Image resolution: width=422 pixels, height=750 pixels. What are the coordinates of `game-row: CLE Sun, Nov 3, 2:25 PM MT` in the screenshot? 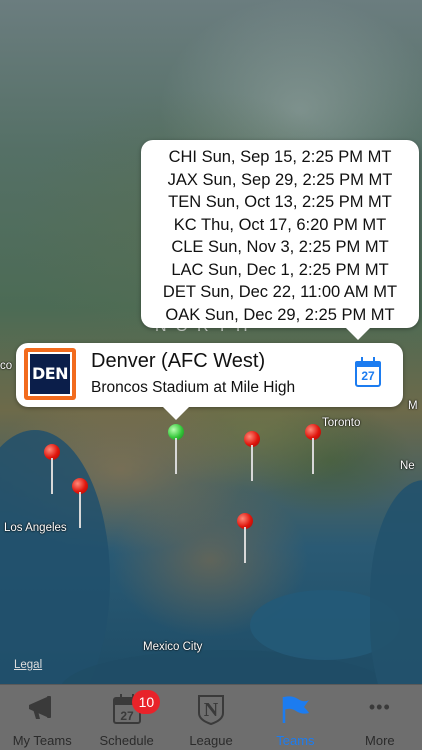 It's located at (280, 247).